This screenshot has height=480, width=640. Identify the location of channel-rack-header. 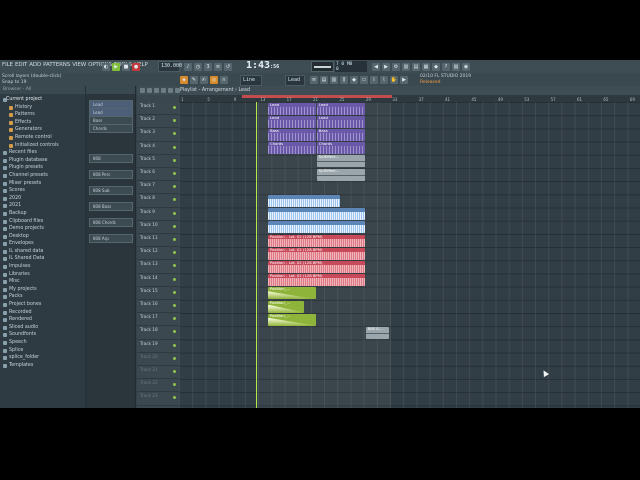
(110, 90).